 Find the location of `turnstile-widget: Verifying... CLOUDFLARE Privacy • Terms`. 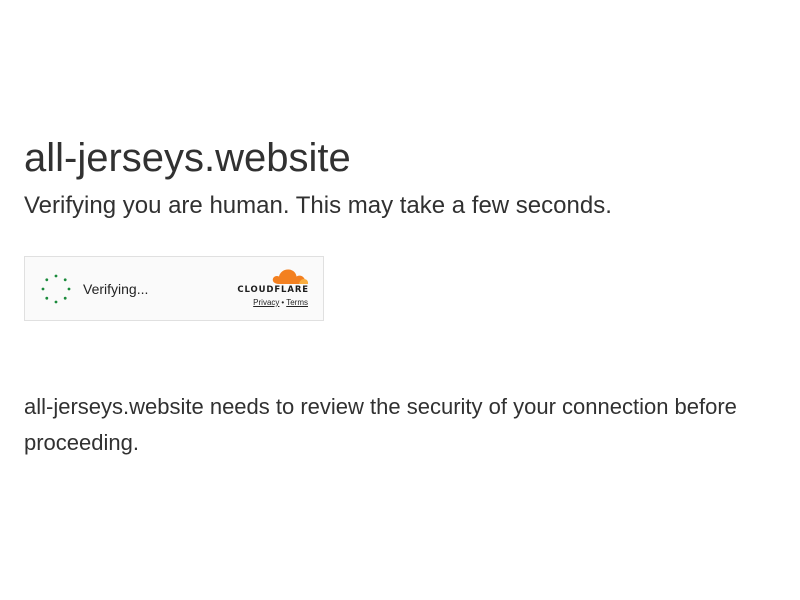

turnstile-widget: Verifying... CLOUDFLARE Privacy • Terms is located at coordinates (174, 288).